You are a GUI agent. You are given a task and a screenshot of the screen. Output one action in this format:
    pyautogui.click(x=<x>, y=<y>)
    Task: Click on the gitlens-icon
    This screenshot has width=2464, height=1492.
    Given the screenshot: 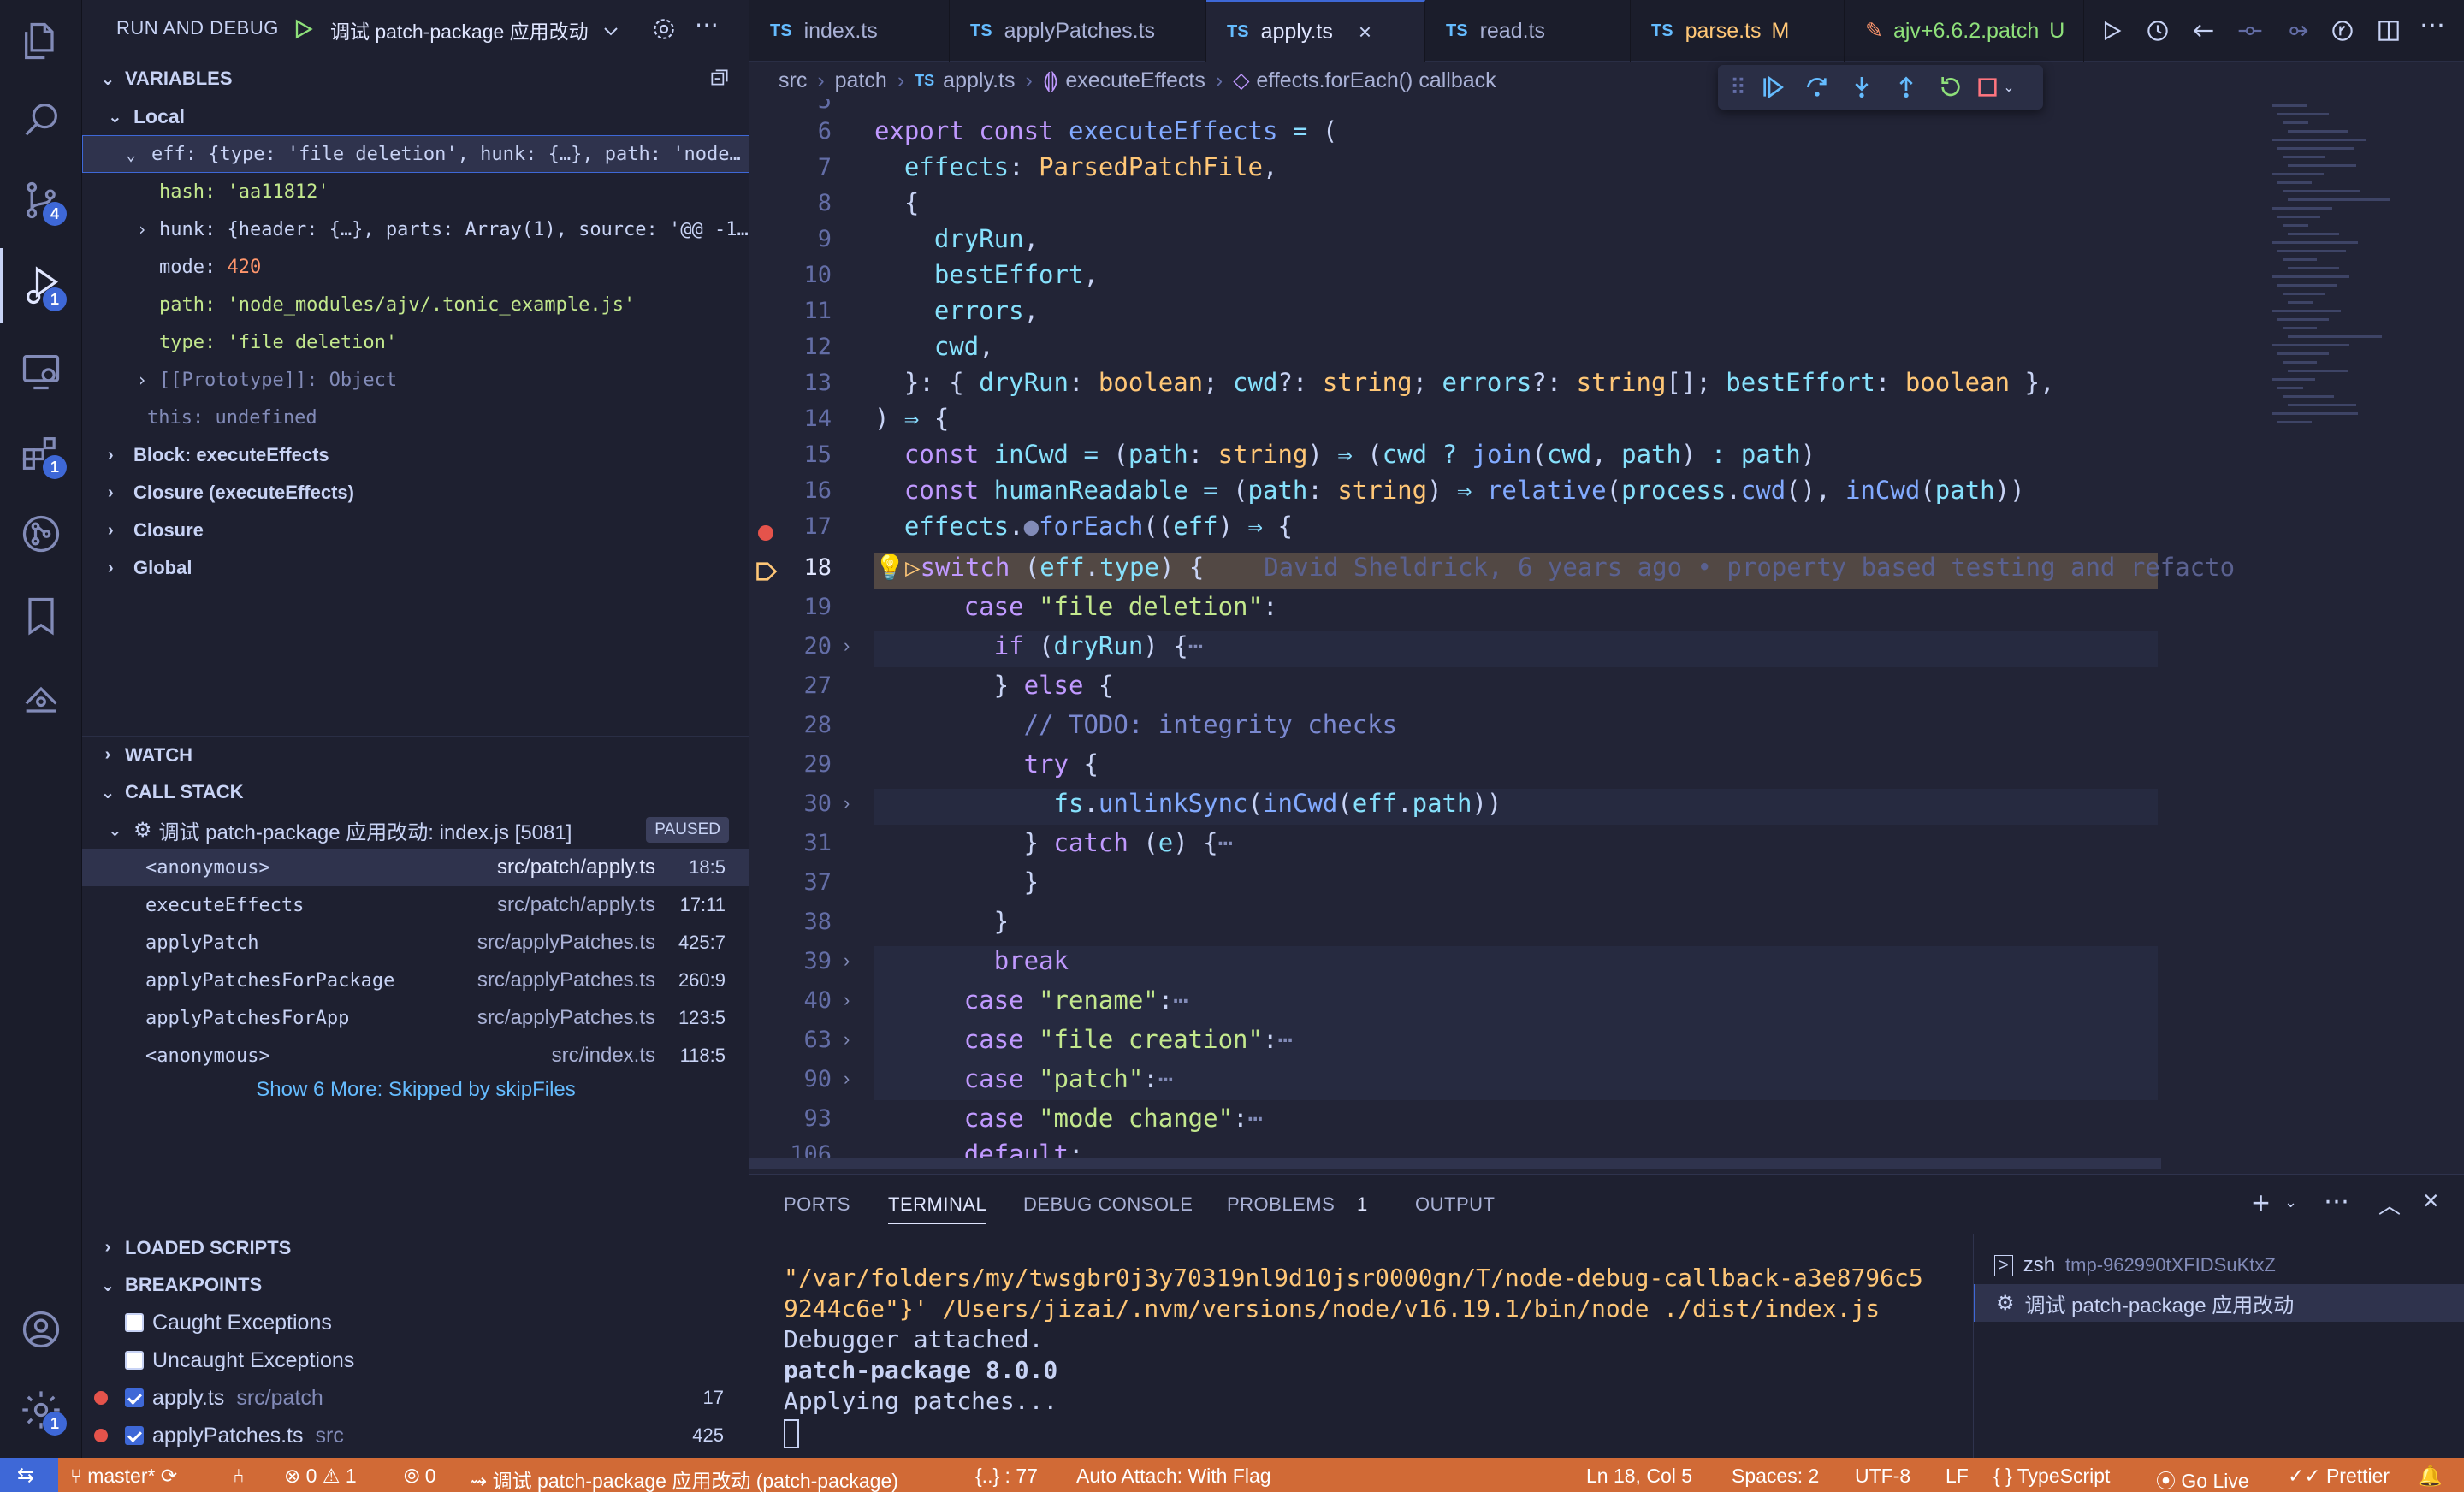 What is the action you would take?
    pyautogui.click(x=41, y=699)
    